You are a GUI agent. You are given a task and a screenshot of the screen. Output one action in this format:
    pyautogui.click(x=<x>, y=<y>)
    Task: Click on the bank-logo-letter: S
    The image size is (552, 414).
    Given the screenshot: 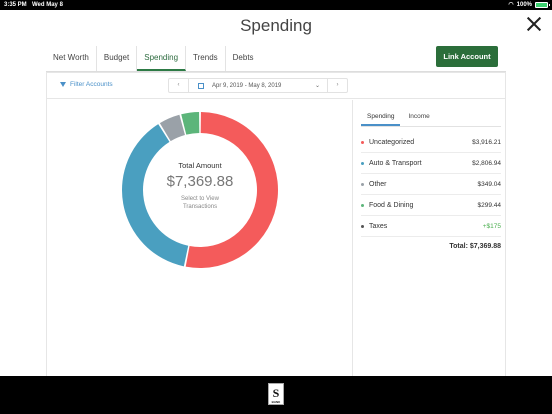 What is the action you would take?
    pyautogui.click(x=276, y=393)
    